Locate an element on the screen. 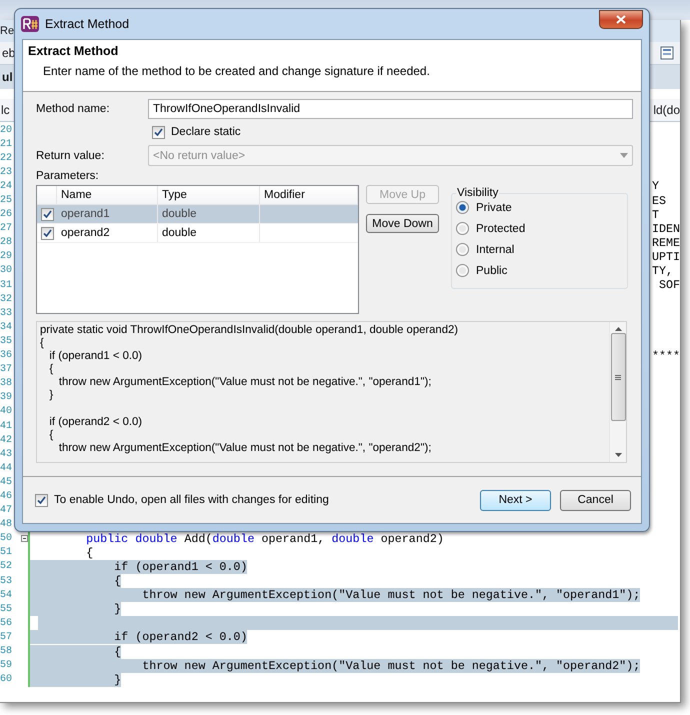 Image resolution: width=690 pixels, height=715 pixels. line-number: 44 is located at coordinates (7, 468).